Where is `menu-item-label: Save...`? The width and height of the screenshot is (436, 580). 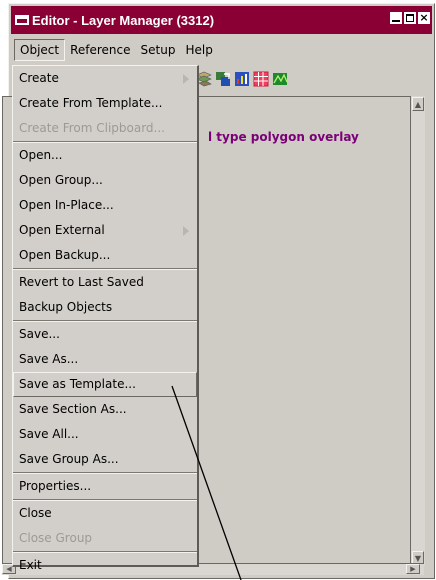 menu-item-label: Save... is located at coordinates (39, 334).